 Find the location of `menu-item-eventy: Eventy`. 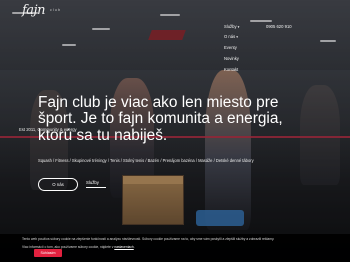

menu-item-eventy: Eventy is located at coordinates (230, 47).